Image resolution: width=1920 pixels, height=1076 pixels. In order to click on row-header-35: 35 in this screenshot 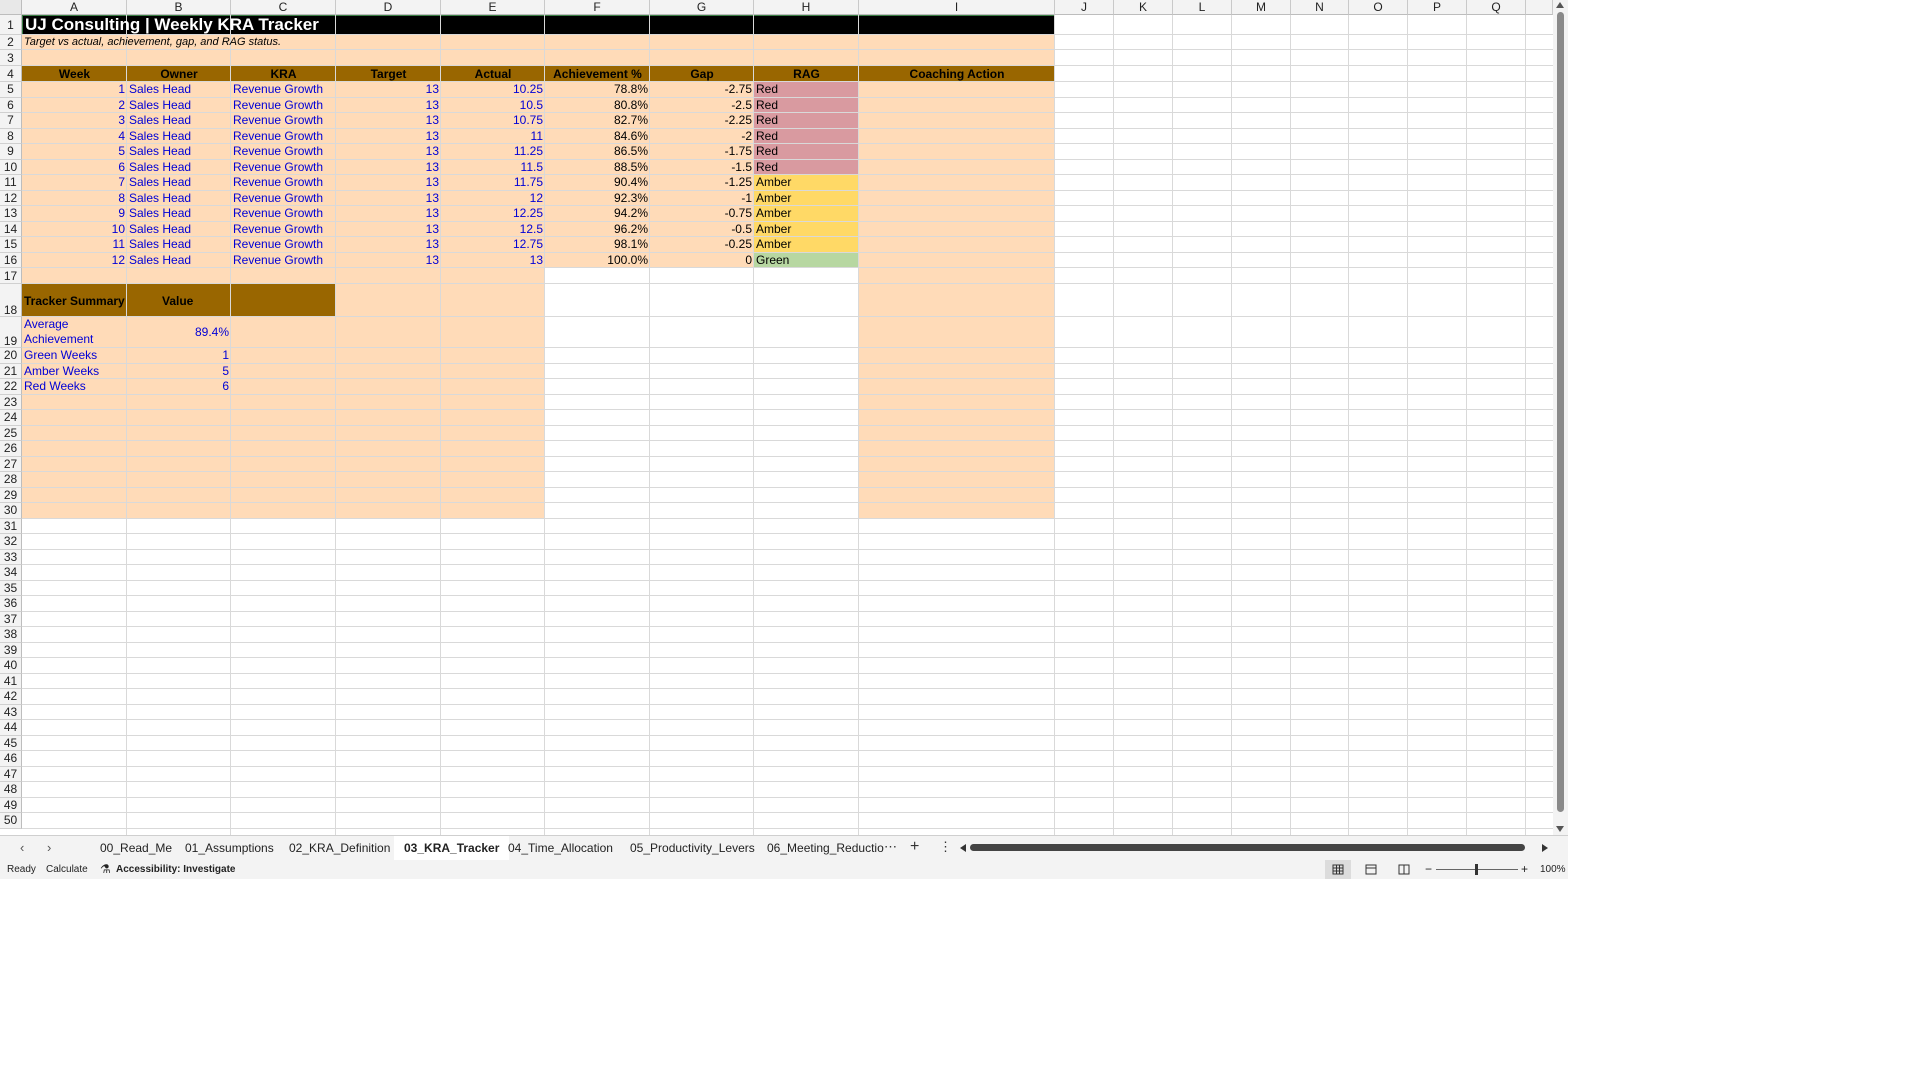, I will do `click(11, 588)`.